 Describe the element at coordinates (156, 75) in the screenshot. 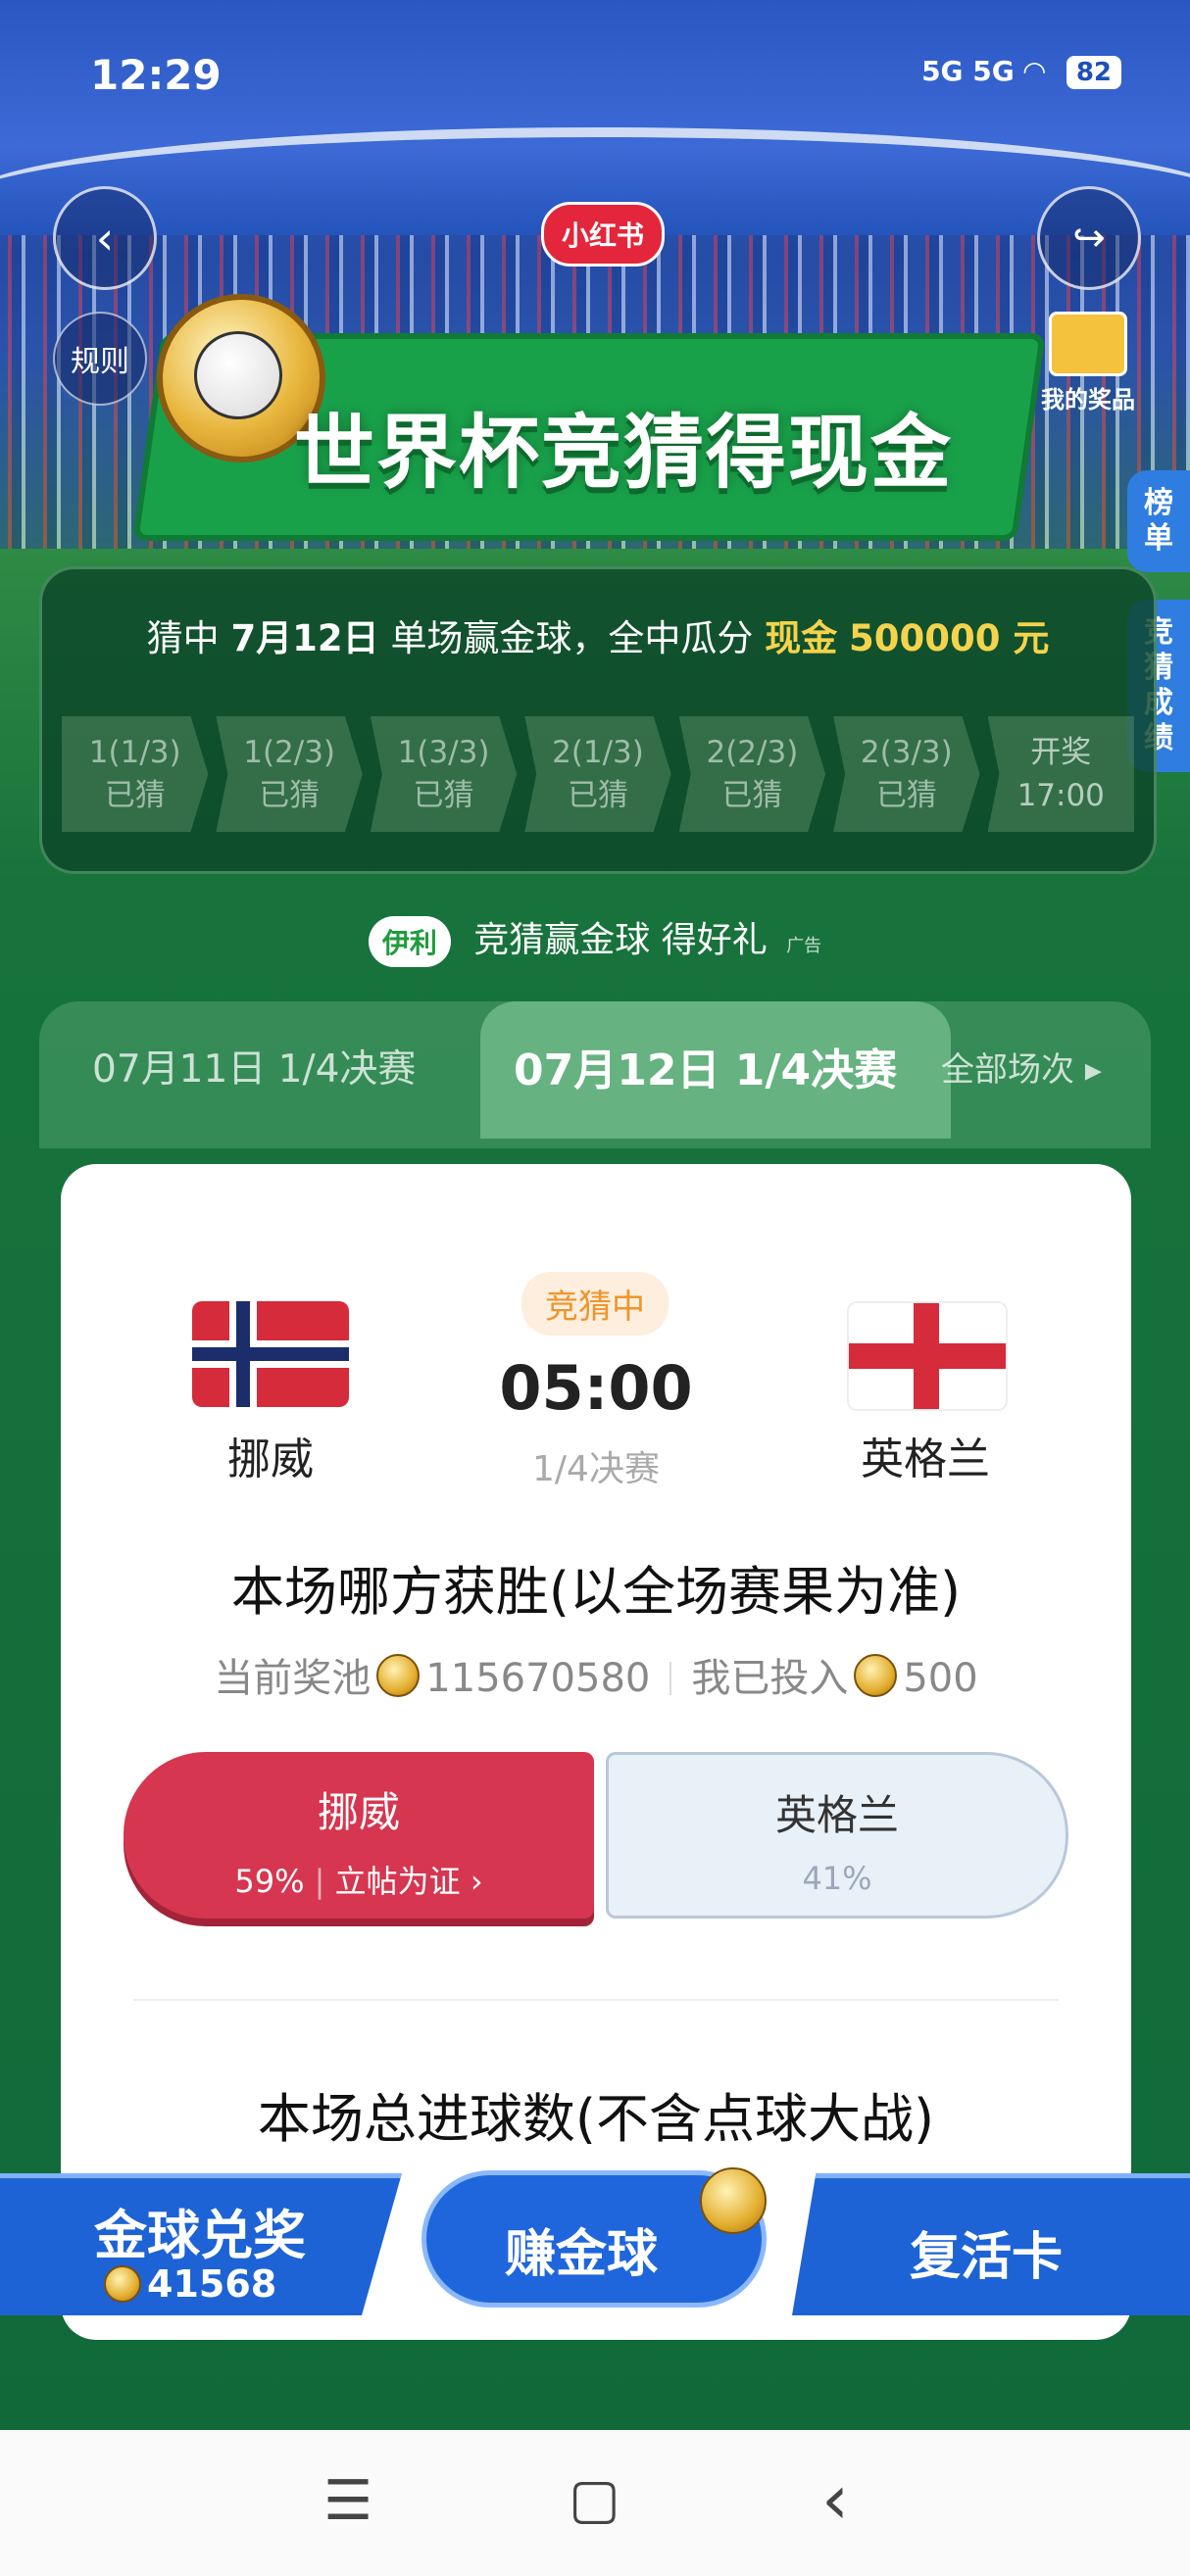

I see `status-time: 12:29` at that location.